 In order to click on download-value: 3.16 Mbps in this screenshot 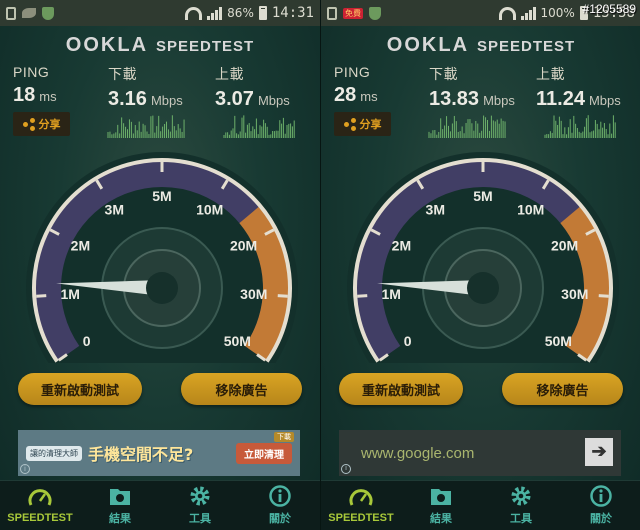, I will do `click(145, 99)`.